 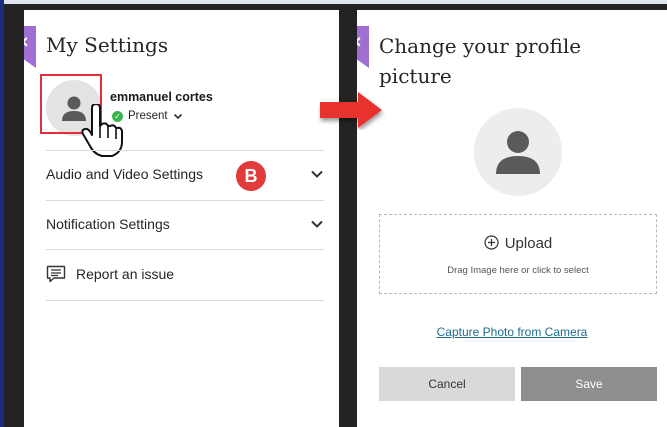 What do you see at coordinates (518, 270) in the screenshot?
I see `upload-hint: Drag Image here or click to select` at bounding box center [518, 270].